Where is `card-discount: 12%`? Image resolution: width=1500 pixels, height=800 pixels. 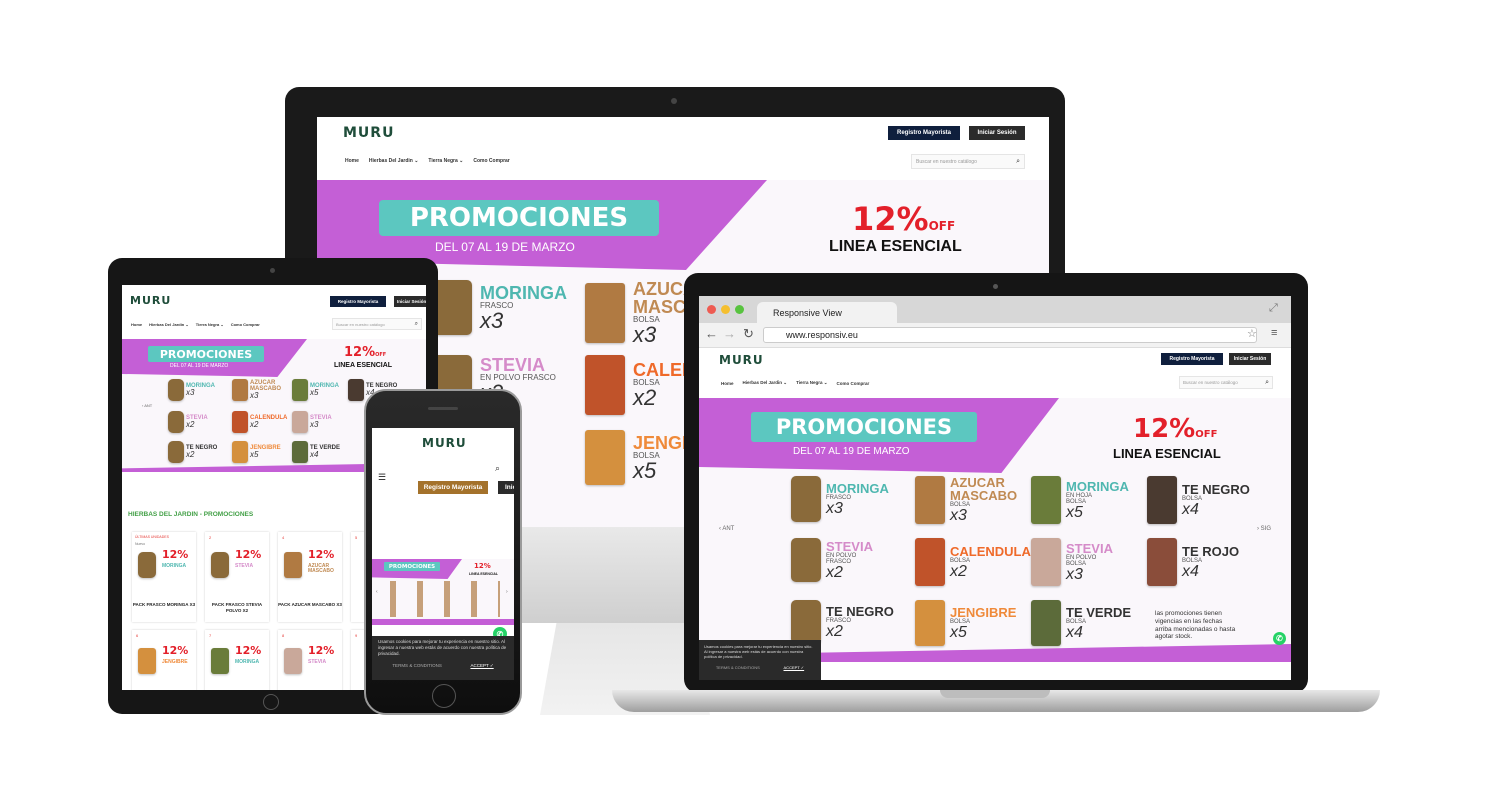 card-discount: 12% is located at coordinates (248, 554).